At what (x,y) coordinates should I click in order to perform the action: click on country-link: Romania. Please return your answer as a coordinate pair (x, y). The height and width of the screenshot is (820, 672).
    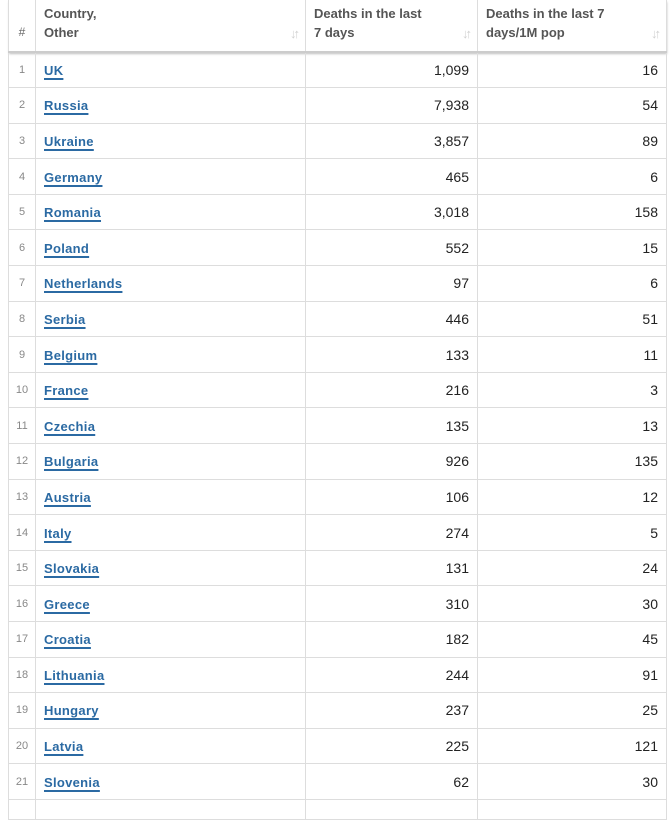
    Looking at the image, I should click on (72, 212).